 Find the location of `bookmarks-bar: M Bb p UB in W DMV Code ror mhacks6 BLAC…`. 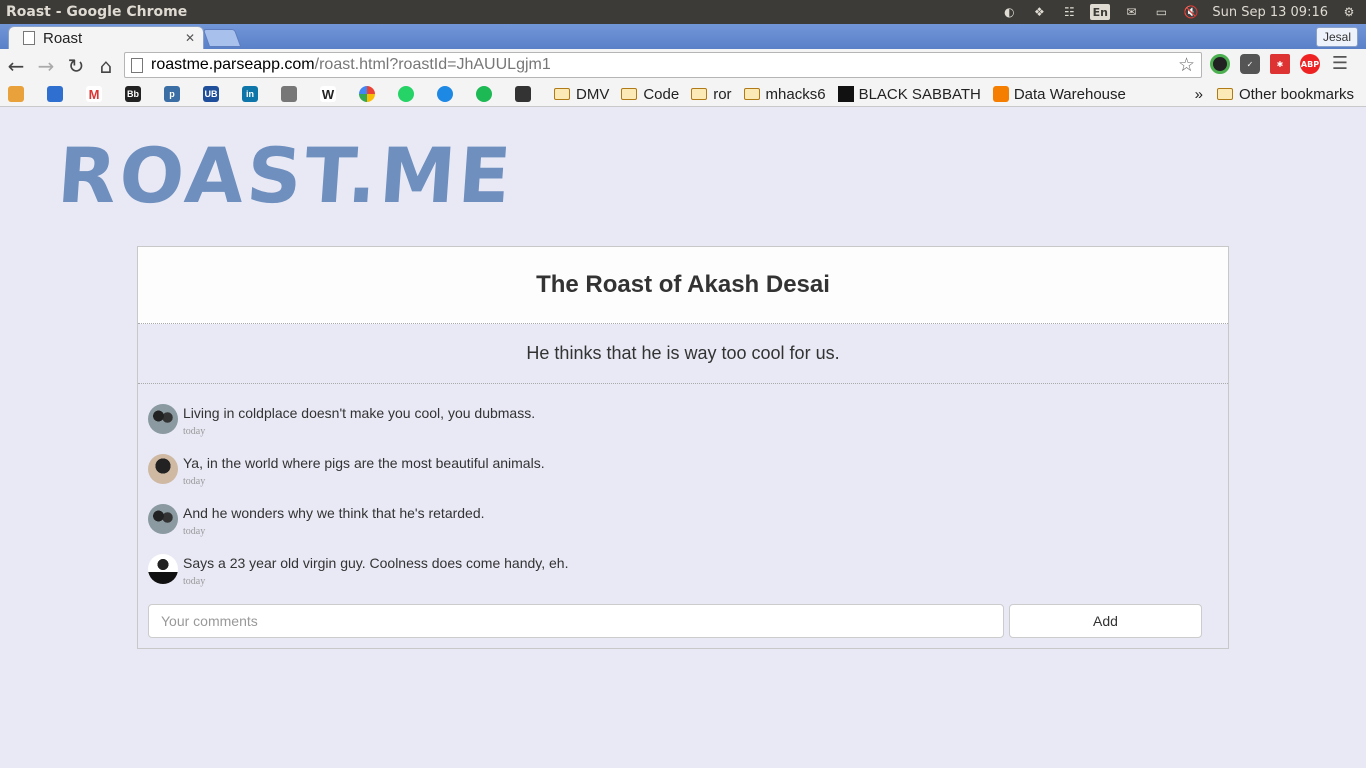

bookmarks-bar: M Bb p UB in W DMV Code ror mhacks6 BLAC… is located at coordinates (683, 94).